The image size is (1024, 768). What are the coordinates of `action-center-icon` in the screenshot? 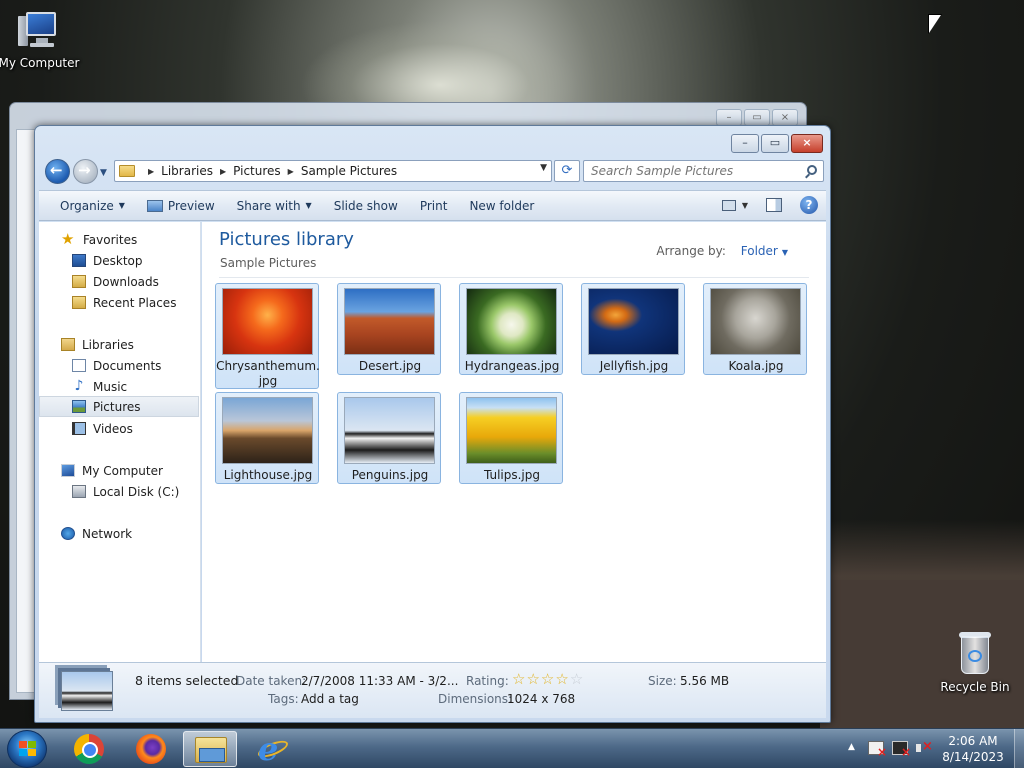 It's located at (877, 750).